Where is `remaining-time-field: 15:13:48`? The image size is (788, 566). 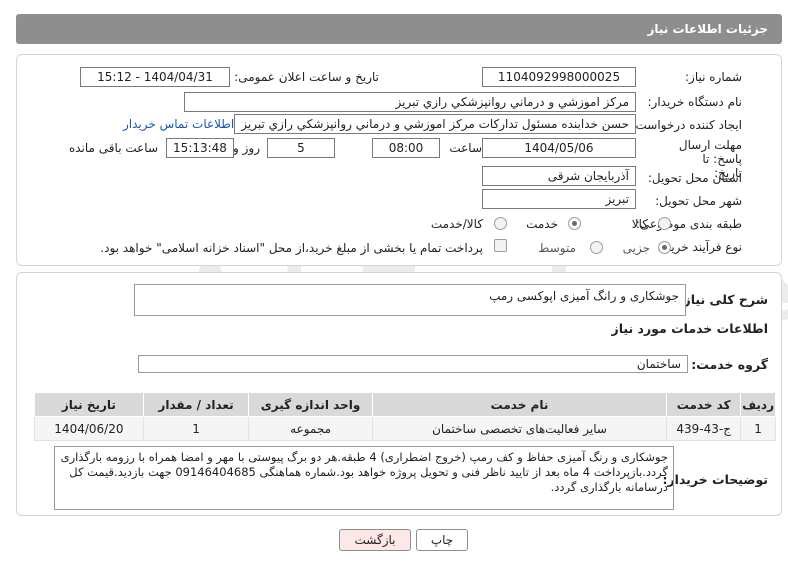
remaining-time-field: 15:13:48 is located at coordinates (200, 148).